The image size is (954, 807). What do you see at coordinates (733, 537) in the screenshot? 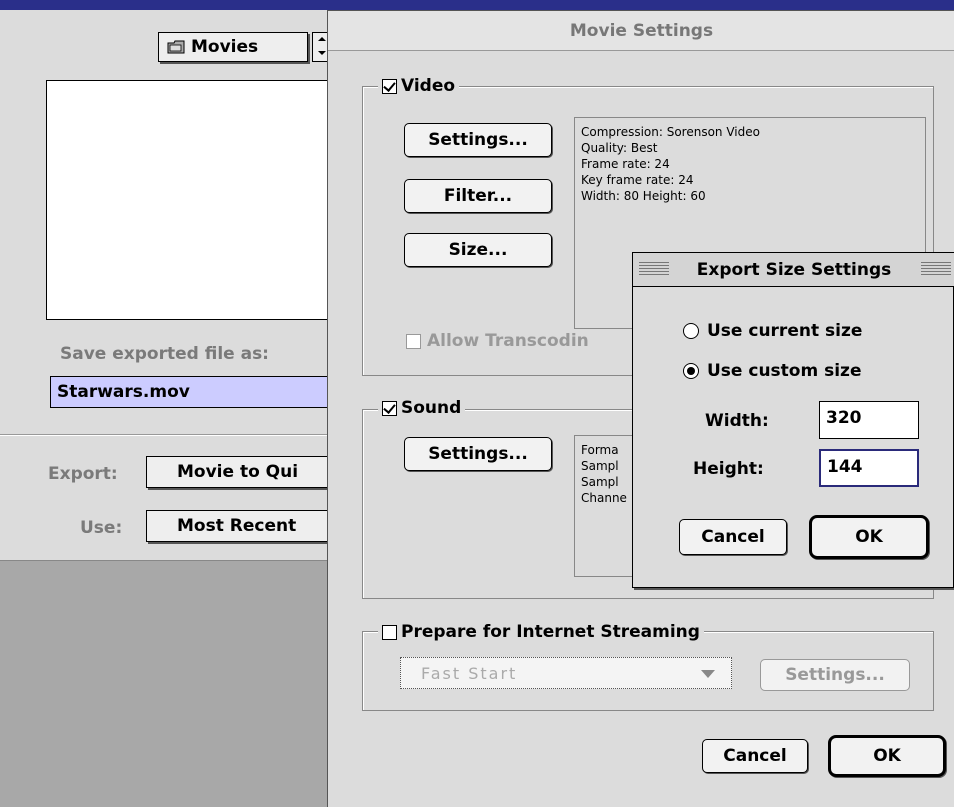
I see `export-size-cancel-button: Cancel` at bounding box center [733, 537].